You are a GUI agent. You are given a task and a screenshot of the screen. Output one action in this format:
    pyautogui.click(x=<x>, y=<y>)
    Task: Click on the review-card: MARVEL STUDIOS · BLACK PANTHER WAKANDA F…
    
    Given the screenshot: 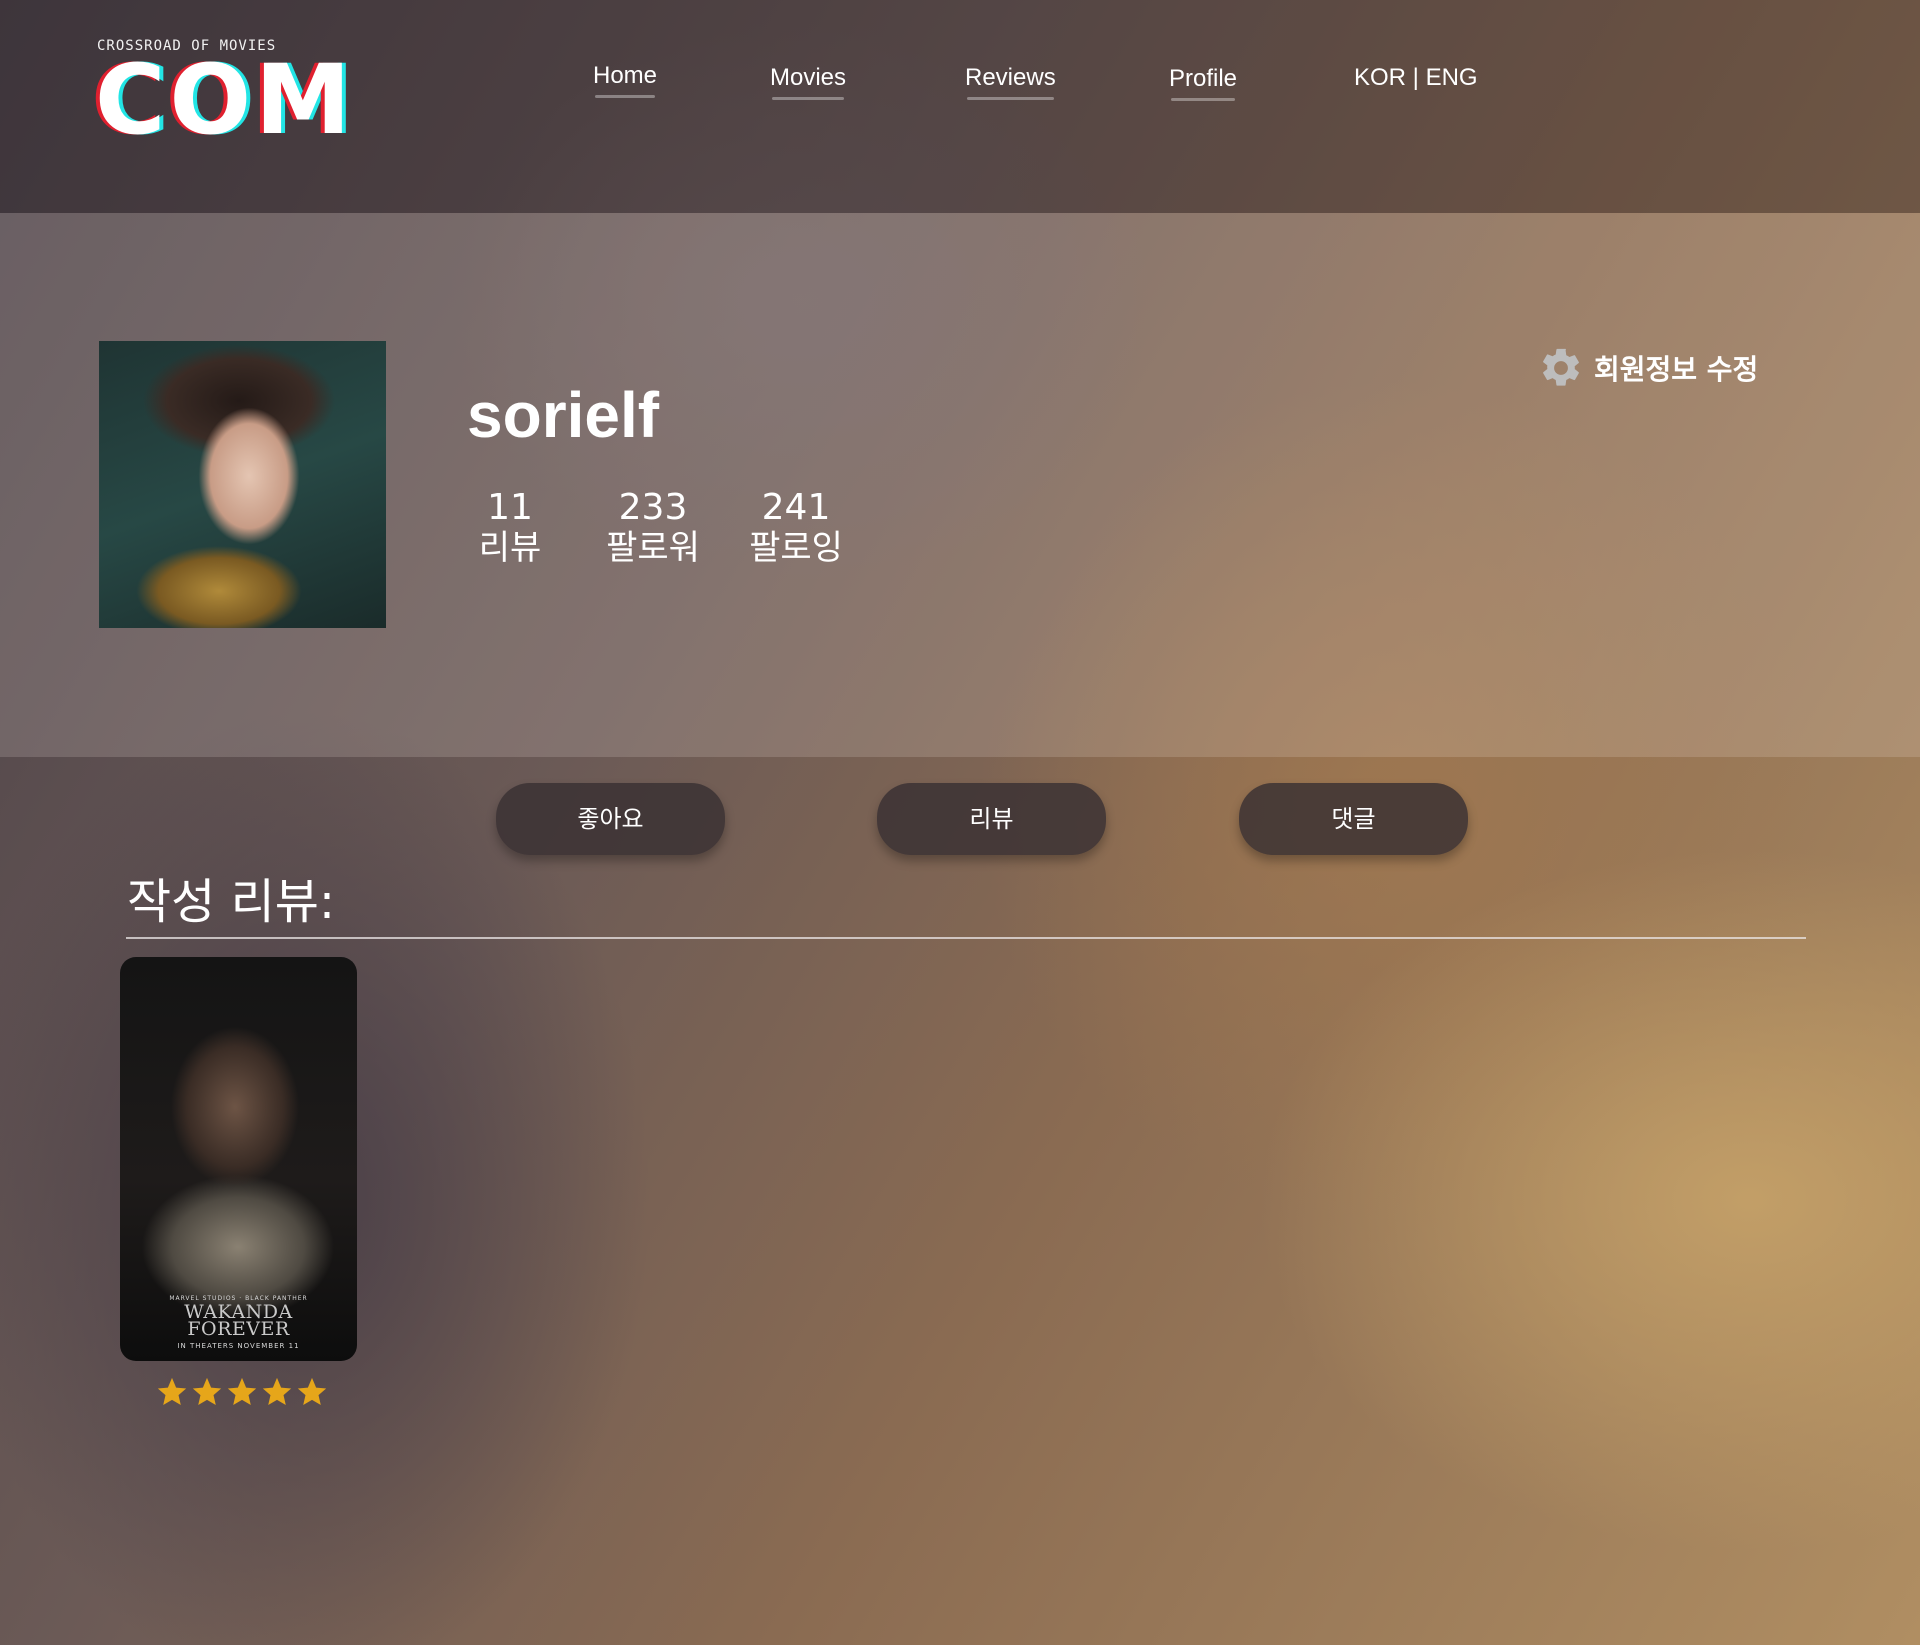 What is the action you would take?
    pyautogui.click(x=238, y=1187)
    